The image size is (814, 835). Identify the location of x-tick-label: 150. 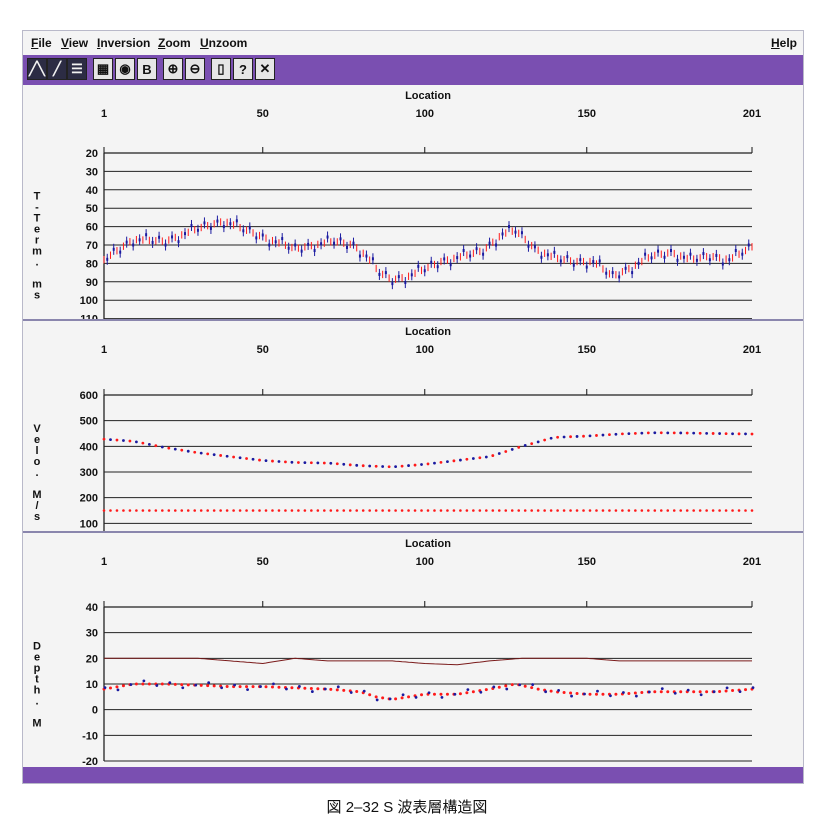
(587, 562).